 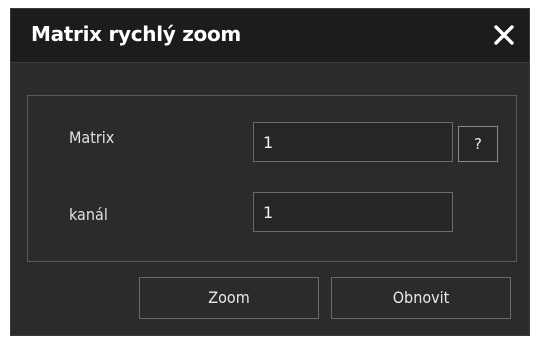 I want to click on help-button: ?, so click(x=478, y=144).